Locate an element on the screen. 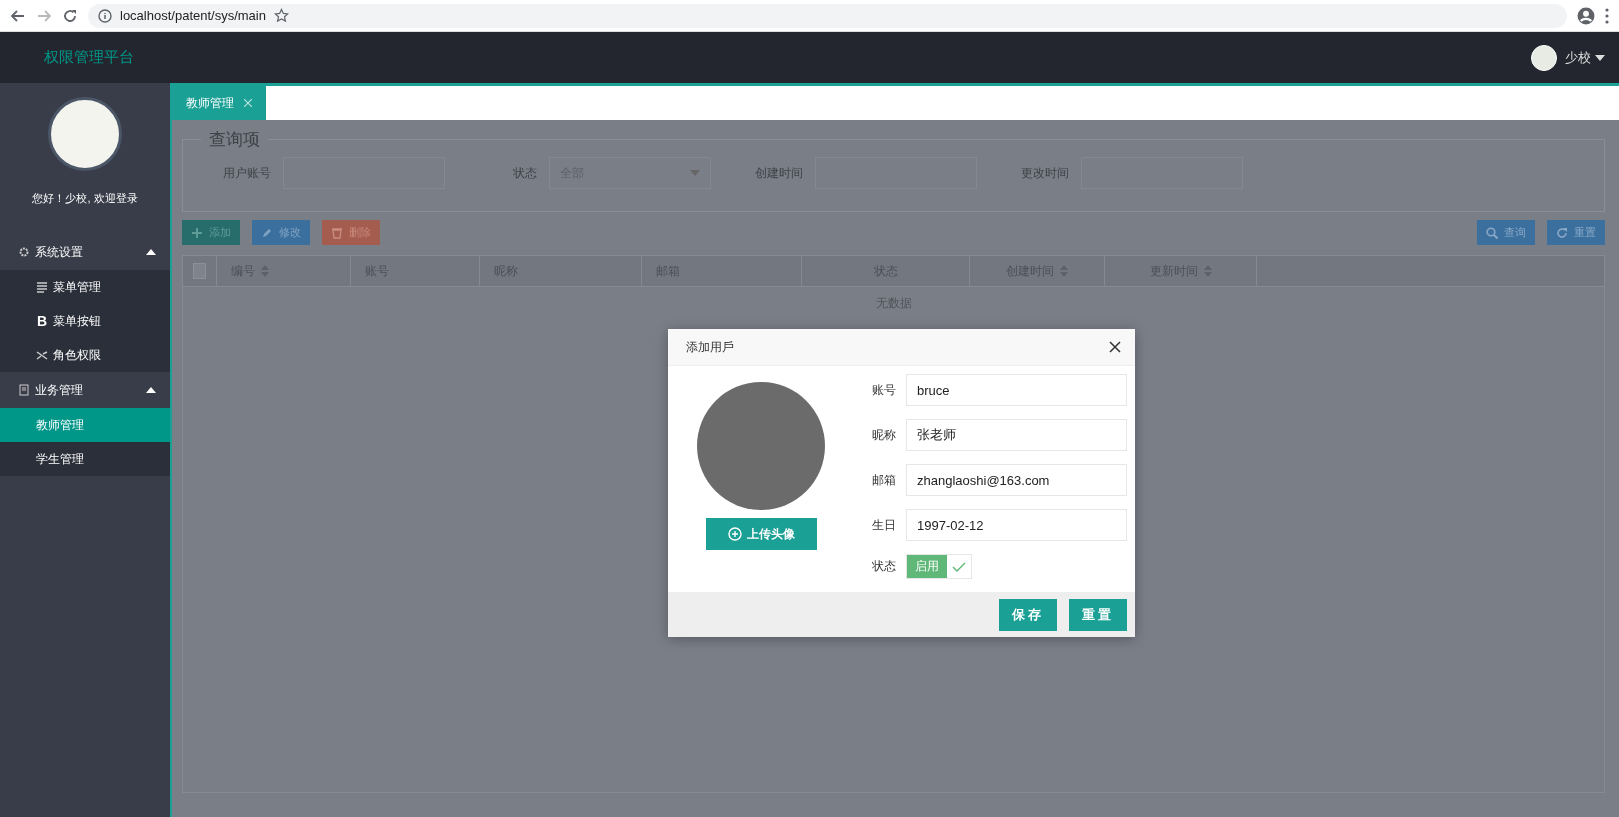 Image resolution: width=1619 pixels, height=817 pixels. field-label: 邮箱 is located at coordinates (884, 480).